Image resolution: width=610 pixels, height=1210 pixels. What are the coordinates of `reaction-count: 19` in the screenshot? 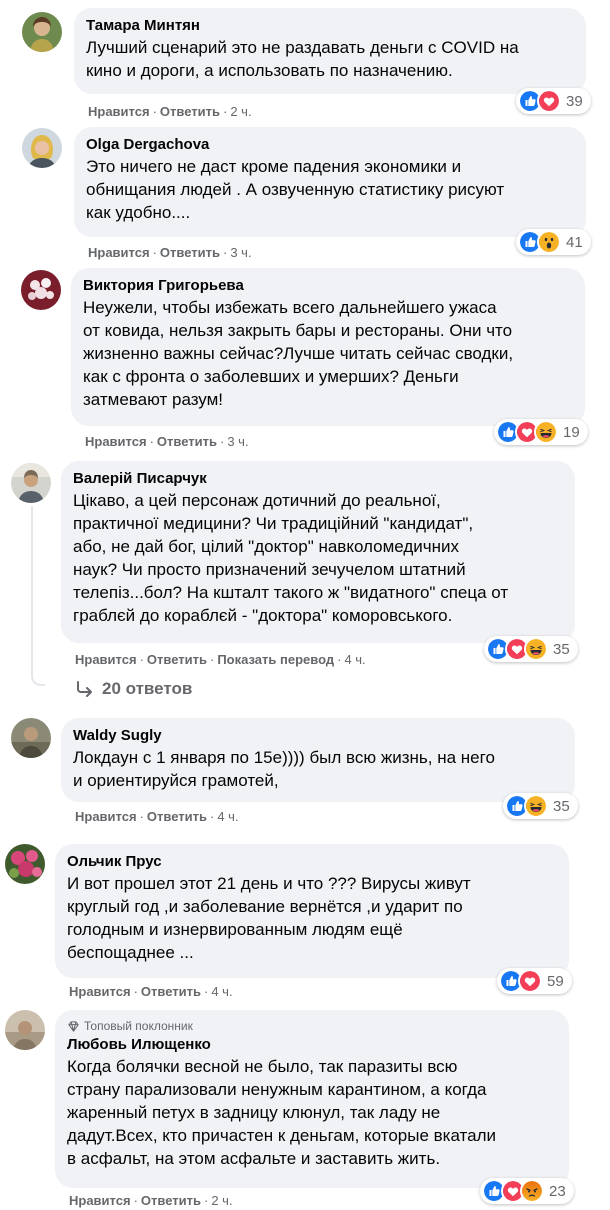 It's located at (571, 432).